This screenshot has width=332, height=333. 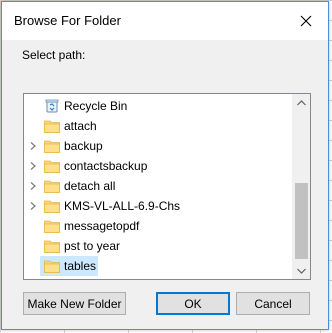 I want to click on scroll-down-button, so click(x=301, y=270).